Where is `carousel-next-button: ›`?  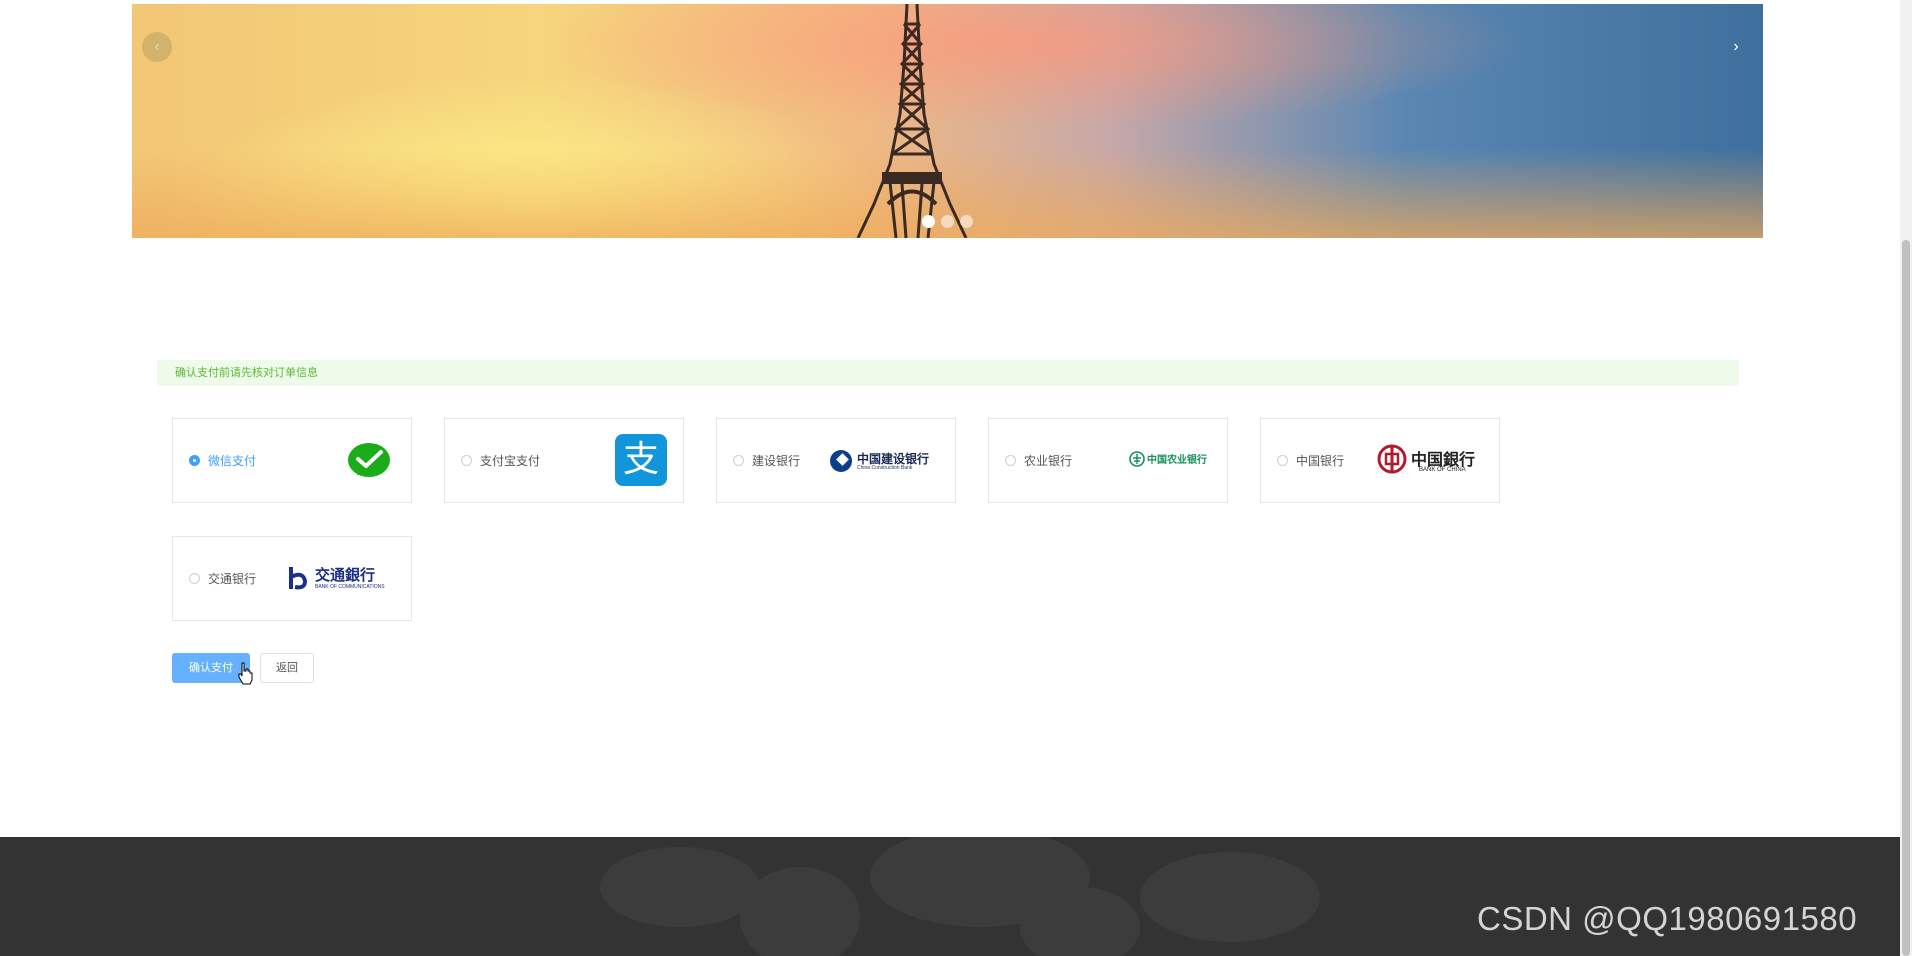 carousel-next-button: › is located at coordinates (1736, 47).